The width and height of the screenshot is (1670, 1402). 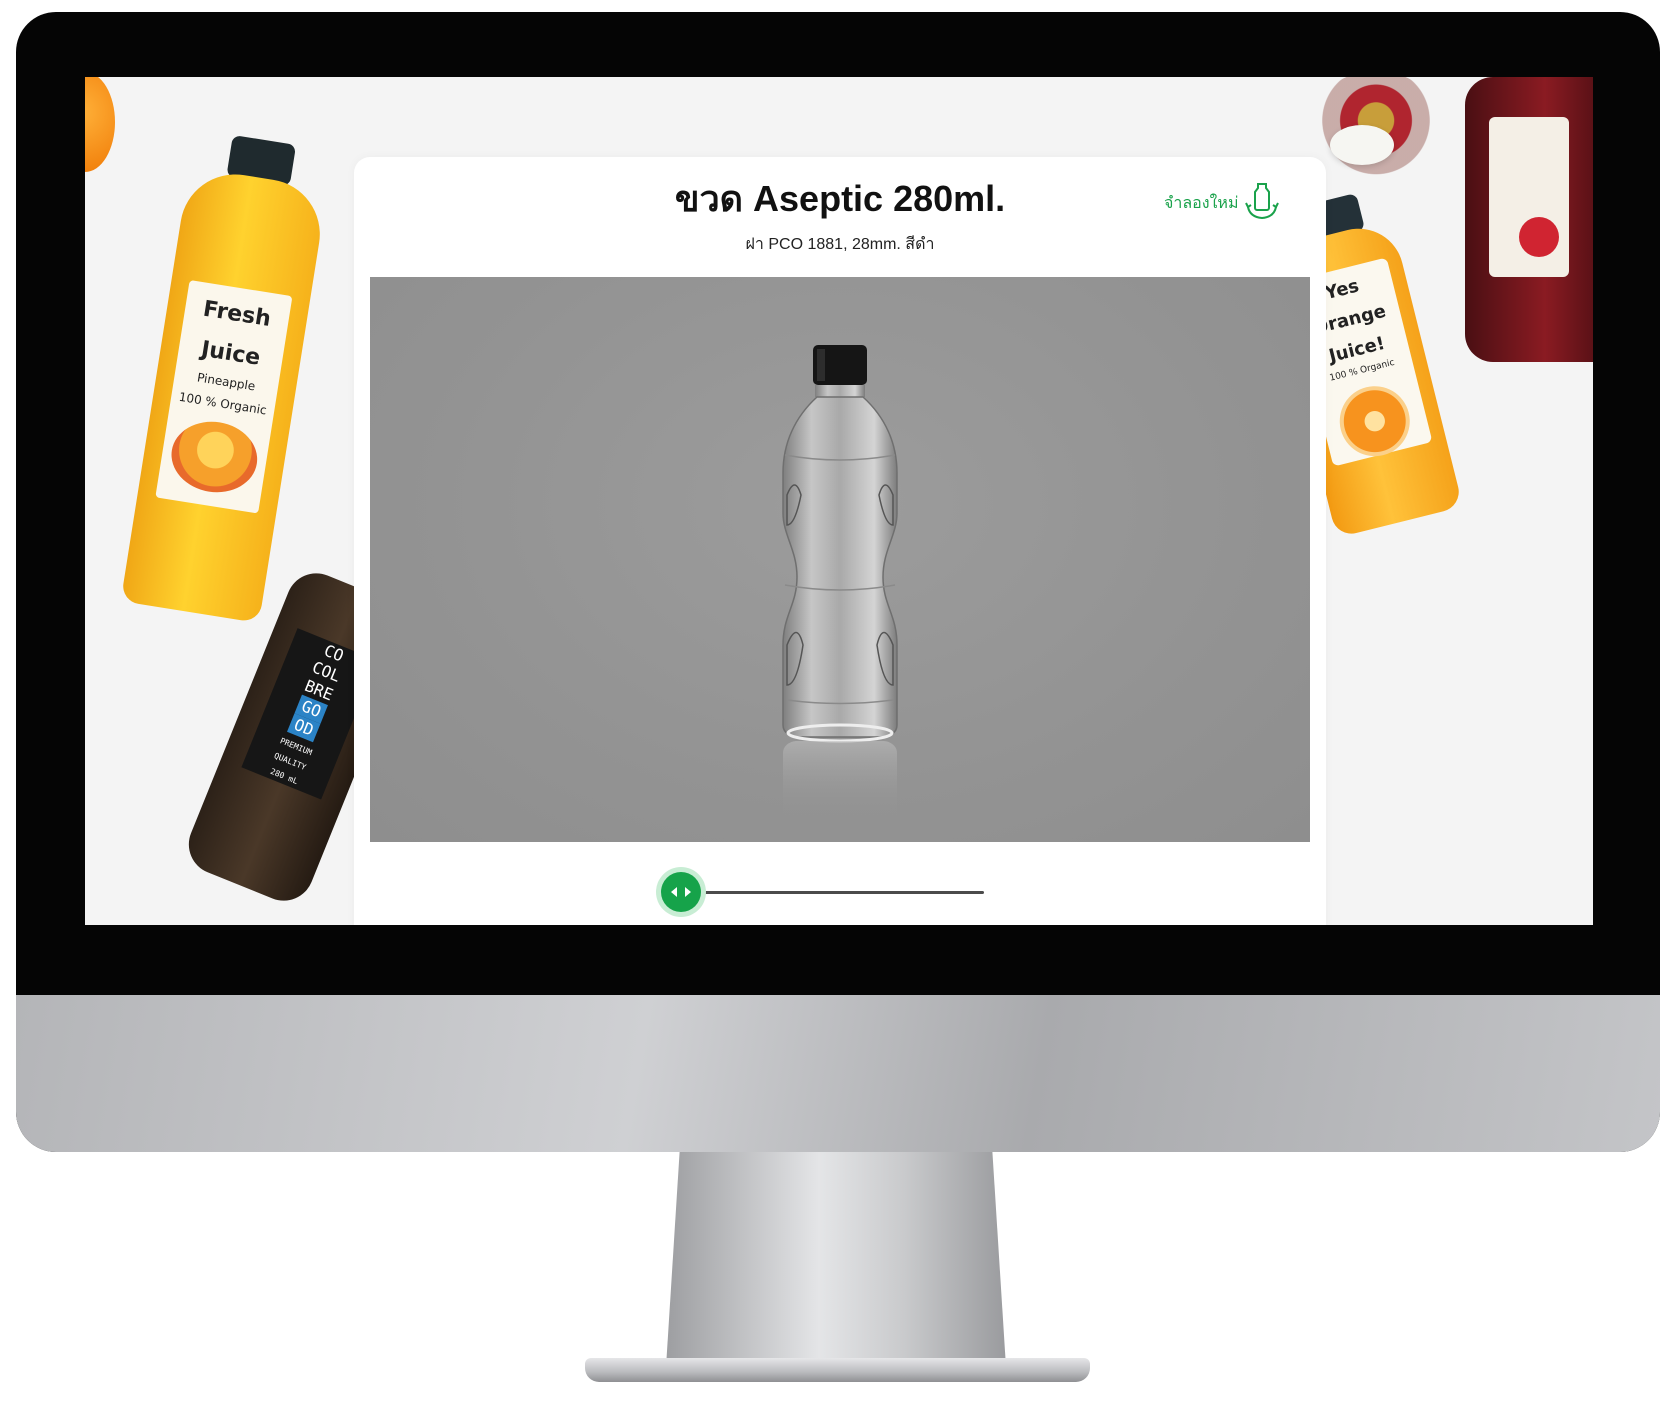 What do you see at coordinates (840, 244) in the screenshot?
I see `product-subtitle: ฝา PCO 1881, 28mm. สีดำ` at bounding box center [840, 244].